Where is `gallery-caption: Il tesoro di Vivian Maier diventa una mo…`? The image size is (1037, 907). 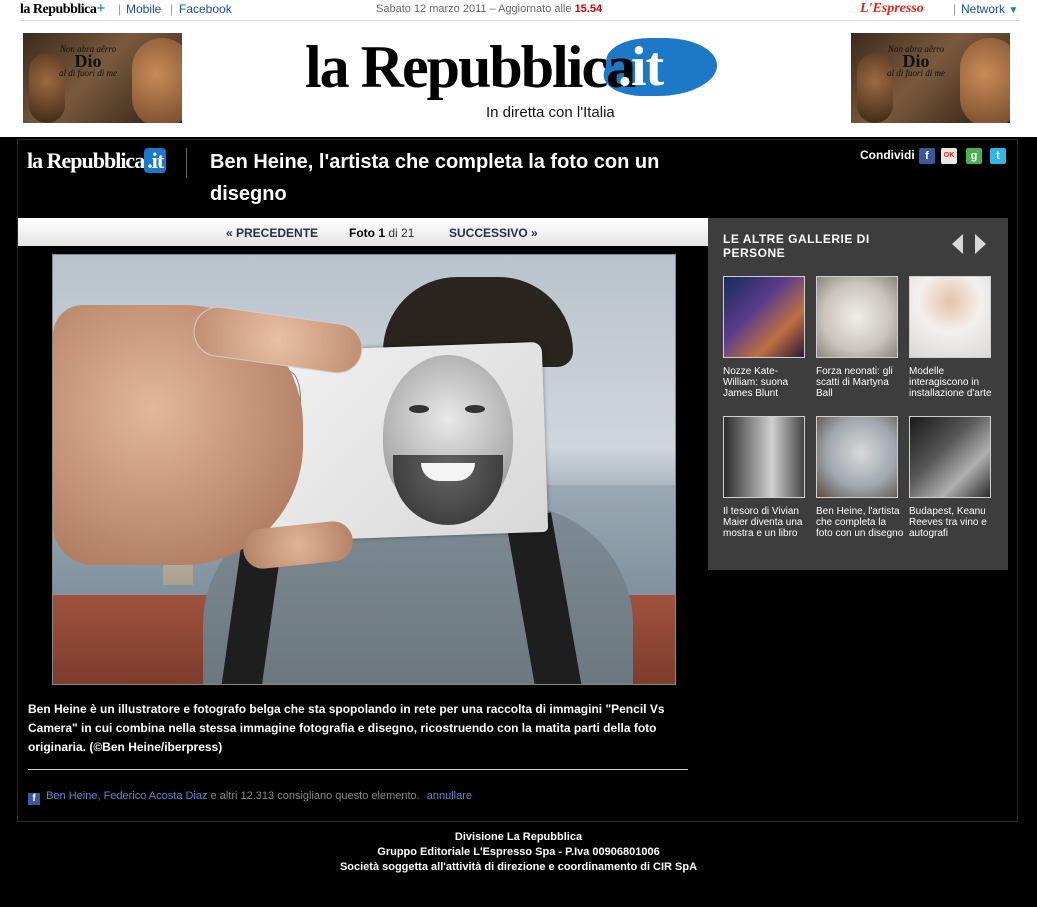 gallery-caption: Il tesoro di Vivian Maier diventa una mo… is located at coordinates (767, 522).